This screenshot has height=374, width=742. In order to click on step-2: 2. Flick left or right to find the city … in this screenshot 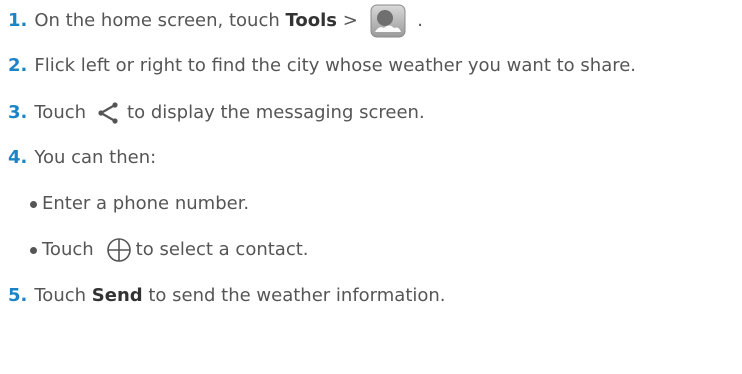, I will do `click(322, 66)`.